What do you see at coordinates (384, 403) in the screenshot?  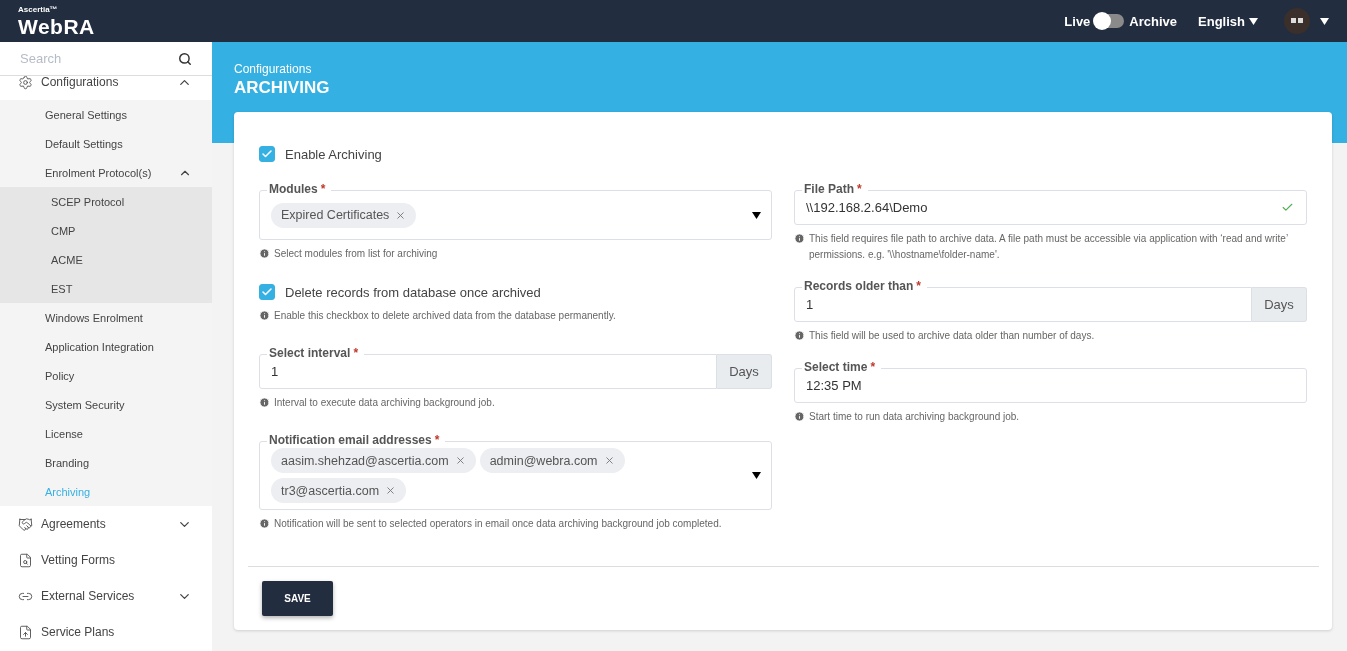 I see `hint-text: Interval to execute data archiving background job.` at bounding box center [384, 403].